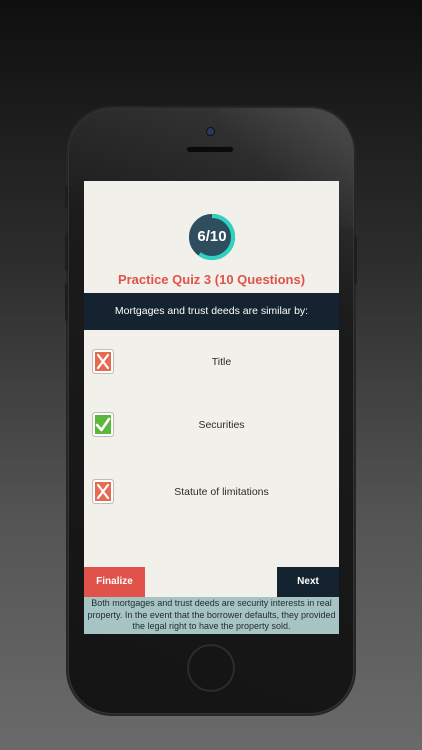 The image size is (422, 750). Describe the element at coordinates (66, 197) in the screenshot. I see `mute-switch` at that location.